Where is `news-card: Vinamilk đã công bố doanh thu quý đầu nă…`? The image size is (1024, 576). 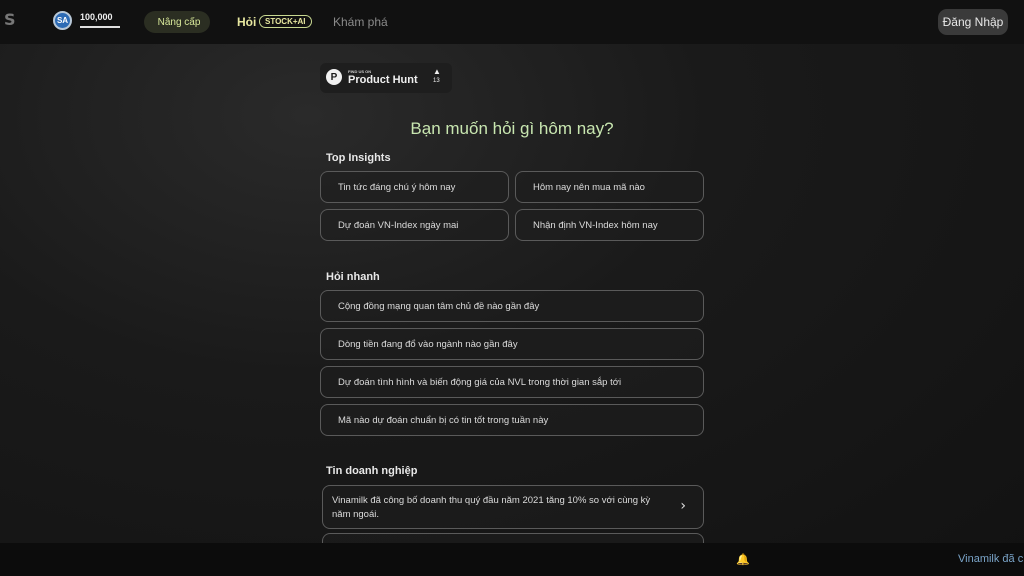 news-card: Vinamilk đã công bố doanh thu quý đầu nă… is located at coordinates (513, 507).